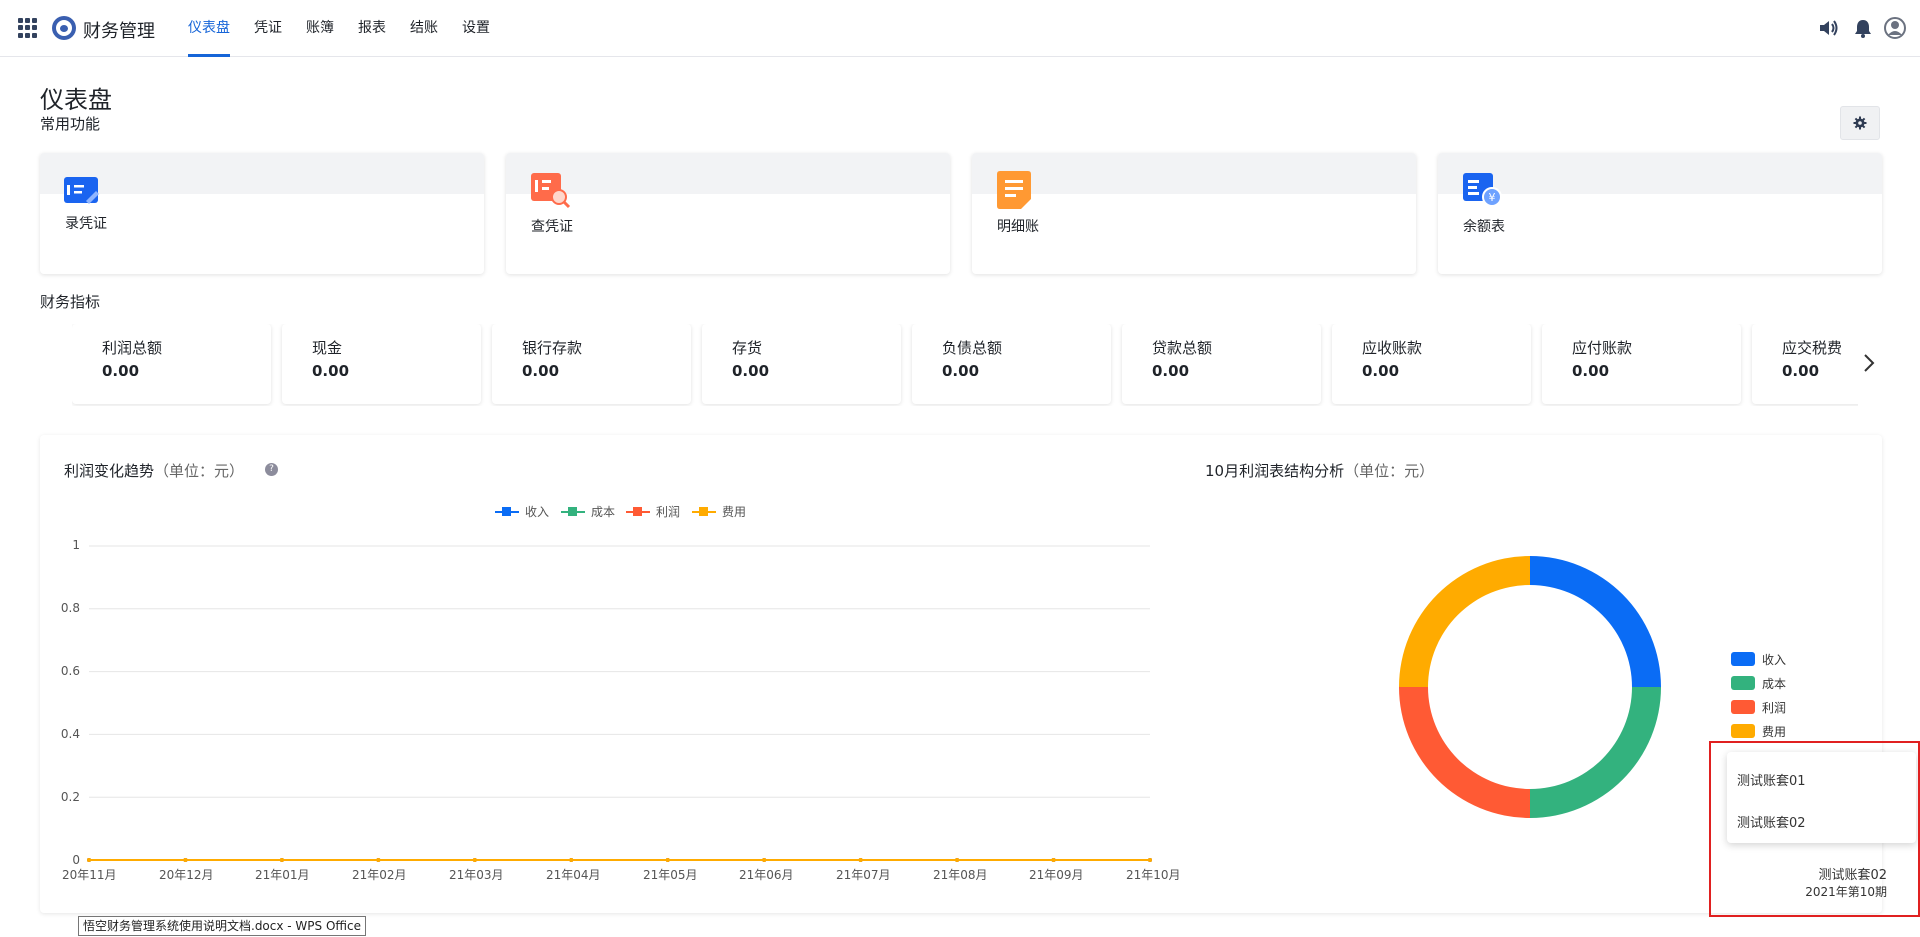  Describe the element at coordinates (76, 860) in the screenshot. I see `y-tick-label: 0` at that location.